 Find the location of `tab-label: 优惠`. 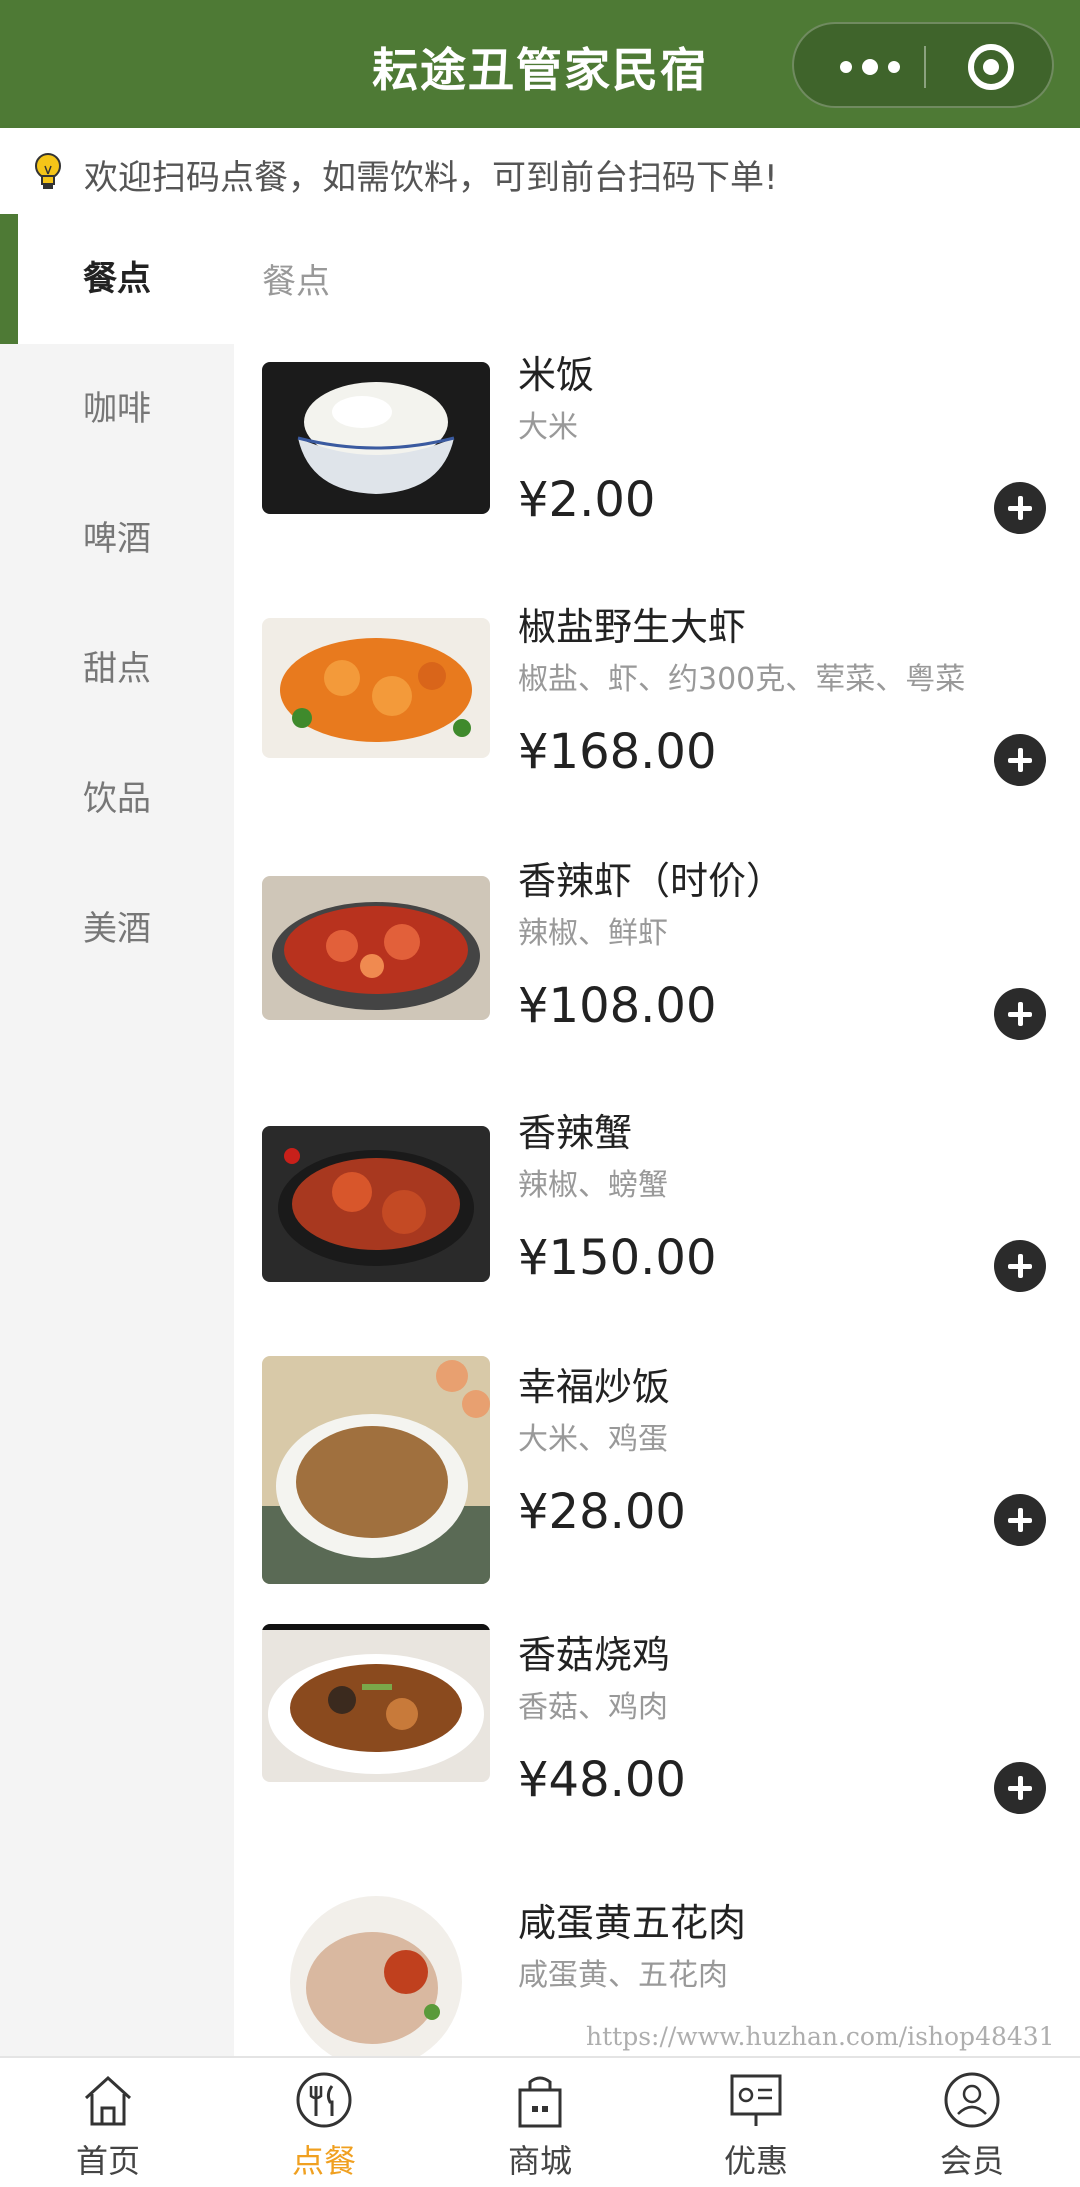

tab-label: 优惠 is located at coordinates (755, 2161).